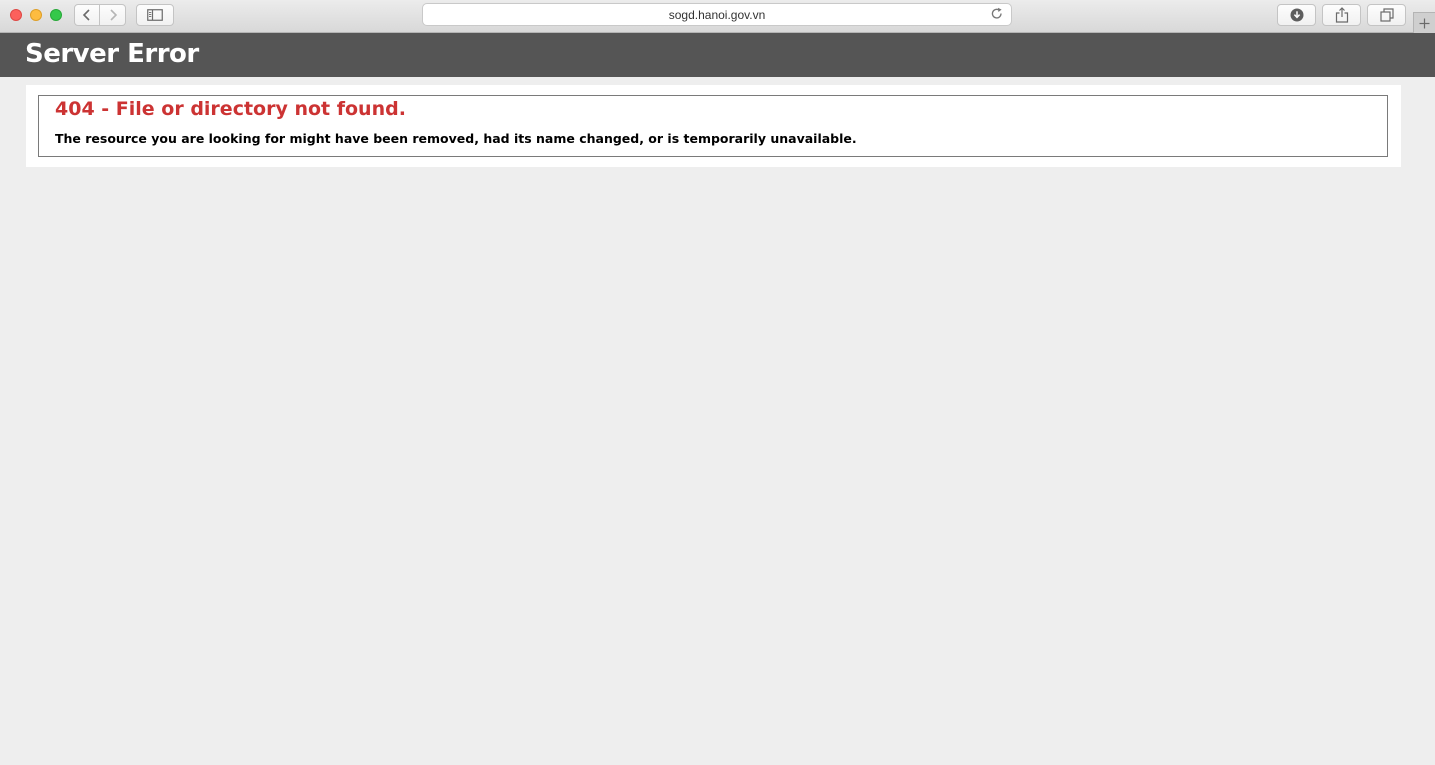 This screenshot has width=1435, height=765. I want to click on downloads-button, so click(1296, 15).